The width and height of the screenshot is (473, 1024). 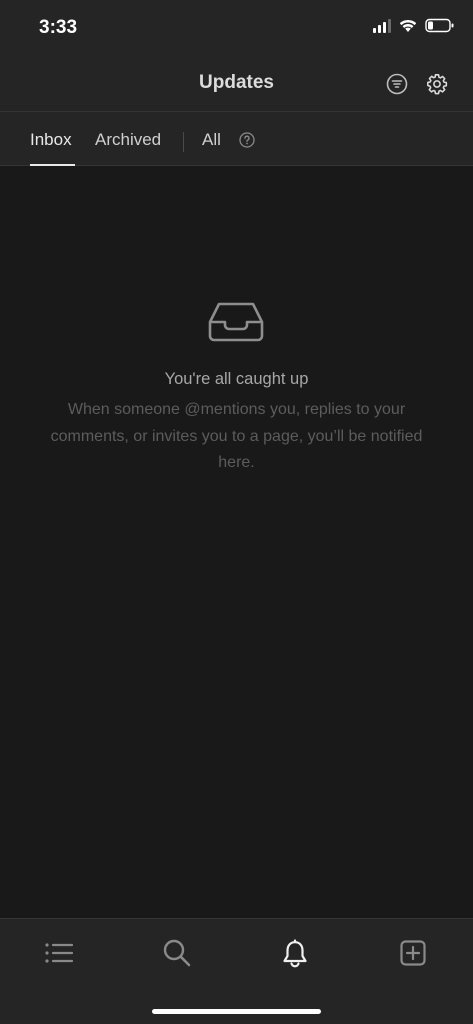 I want to click on bottom-nav-bar, so click(x=236, y=971).